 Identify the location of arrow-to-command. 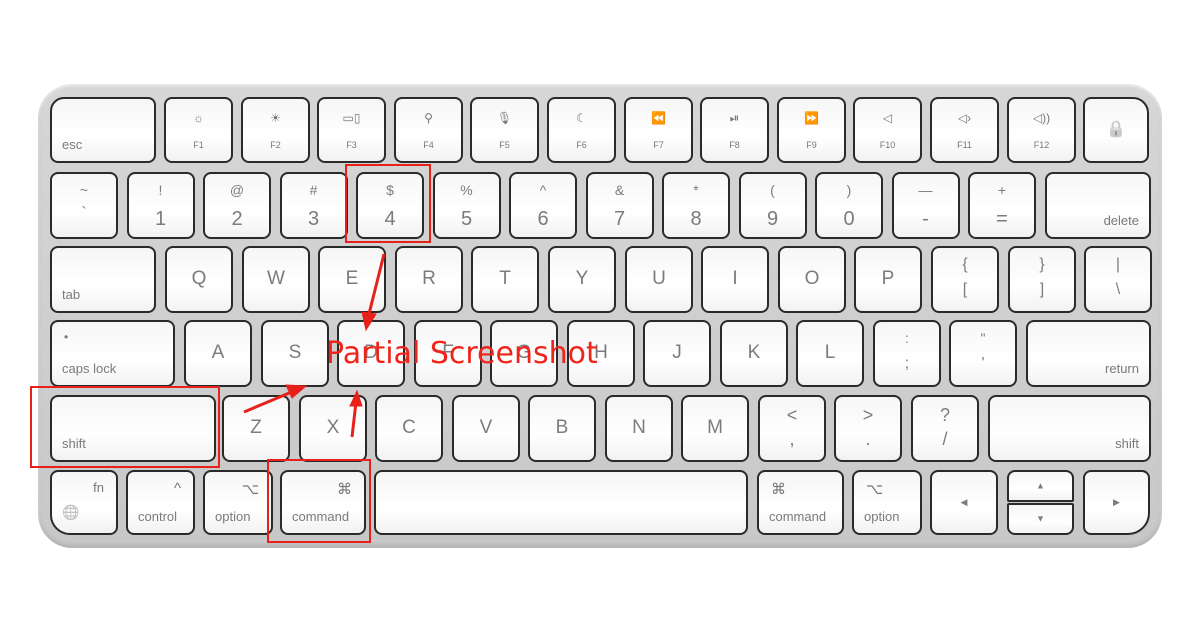
(354, 419).